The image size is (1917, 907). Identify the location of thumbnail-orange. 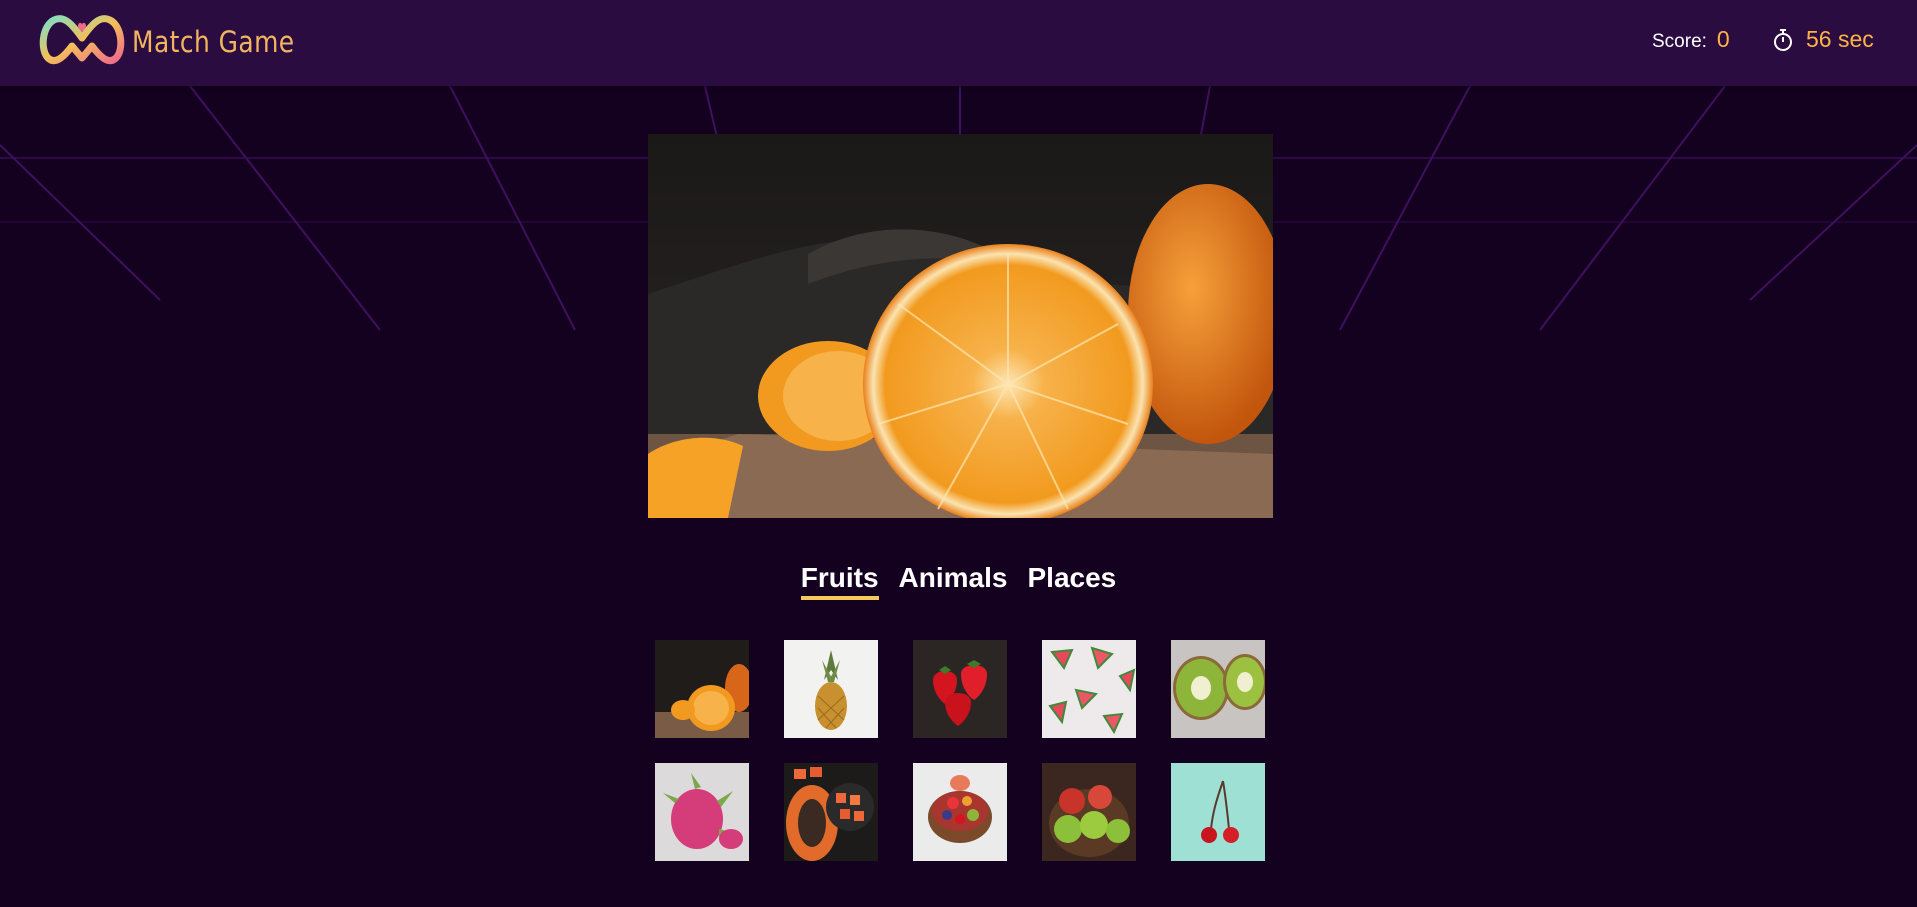
(702, 689).